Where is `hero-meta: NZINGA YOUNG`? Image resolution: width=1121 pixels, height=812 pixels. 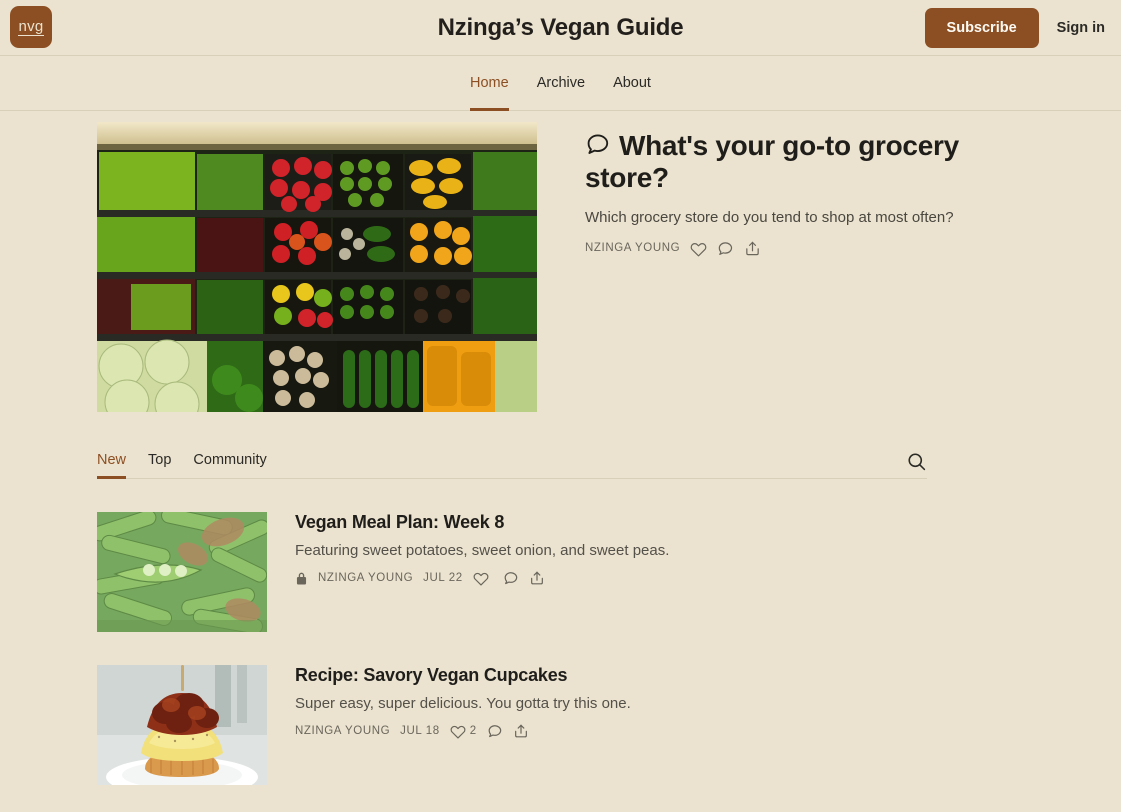 hero-meta: NZINGA YOUNG is located at coordinates (800, 248).